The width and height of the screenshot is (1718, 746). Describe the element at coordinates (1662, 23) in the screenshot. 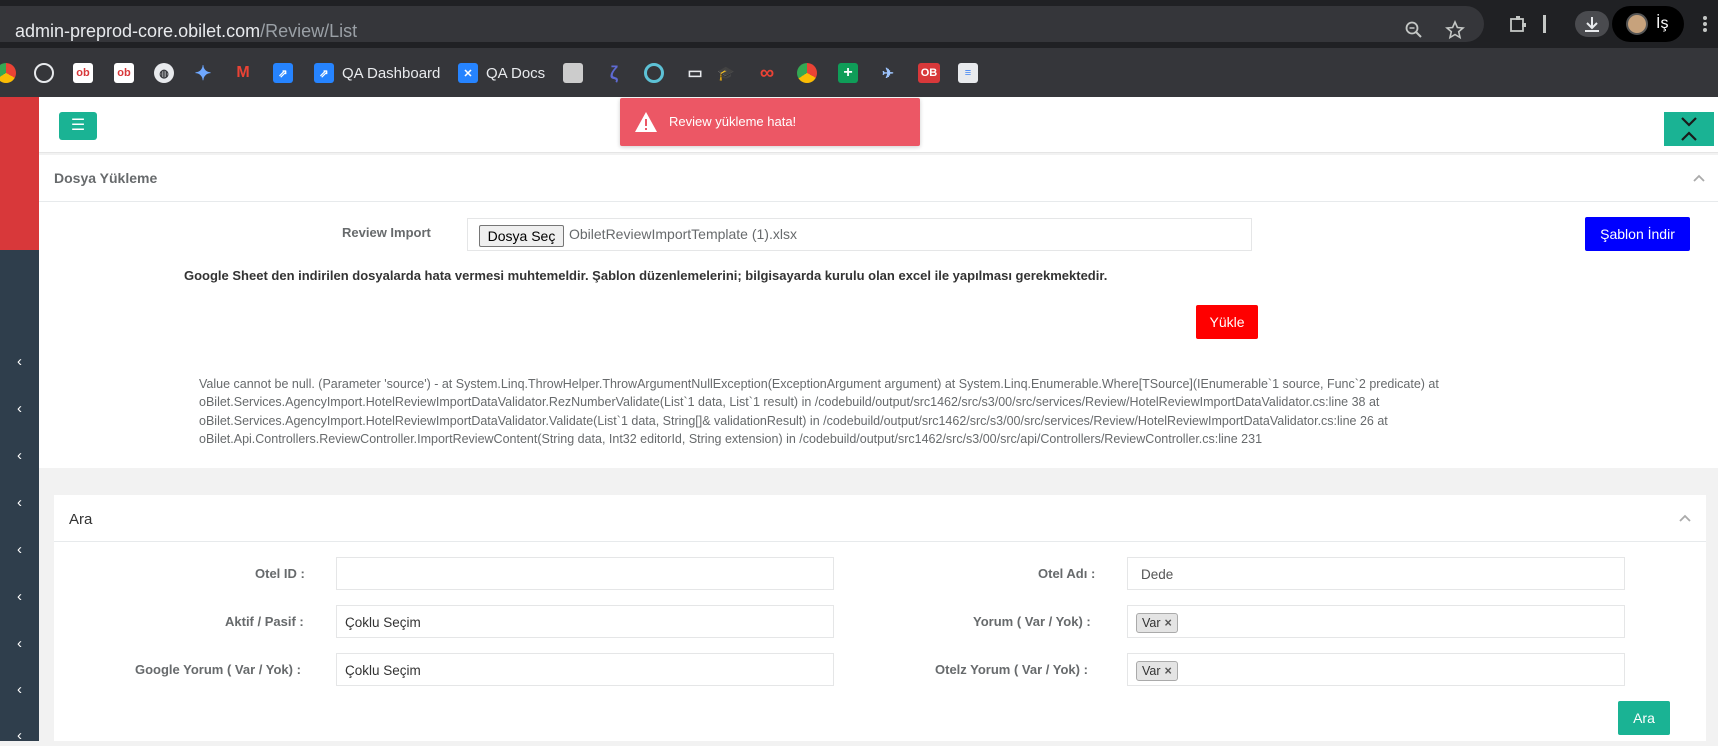

I see `profile-label: İş` at that location.